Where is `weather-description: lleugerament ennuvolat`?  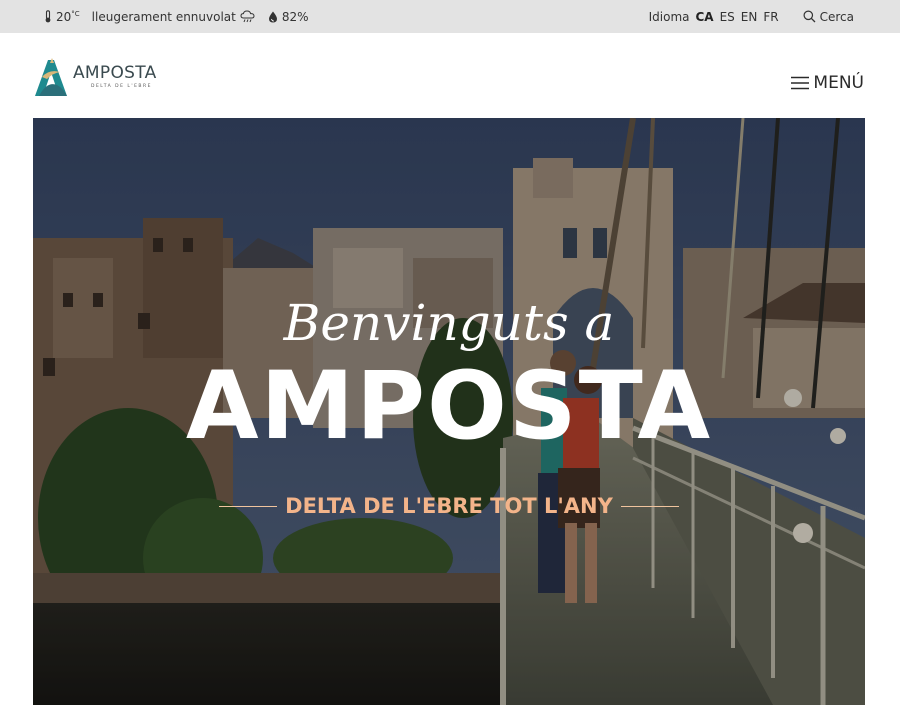 weather-description: lleugerament ennuvolat is located at coordinates (163, 16).